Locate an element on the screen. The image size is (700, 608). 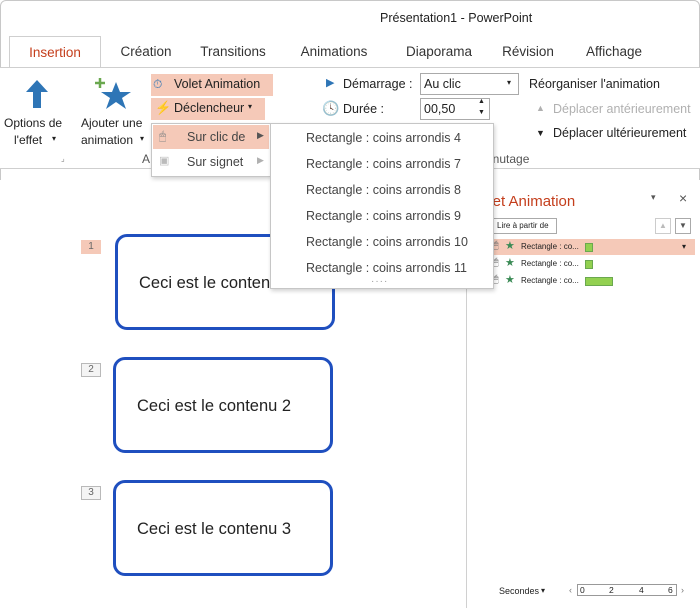
shape-menu-item: Rectangle : coins arrondis 10 is located at coordinates (387, 242).